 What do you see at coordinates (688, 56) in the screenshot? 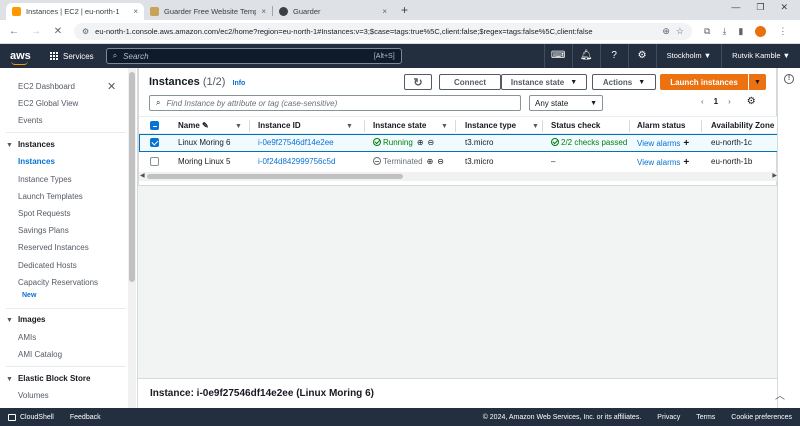
I see `region-selector: Stockholm ▼` at bounding box center [688, 56].